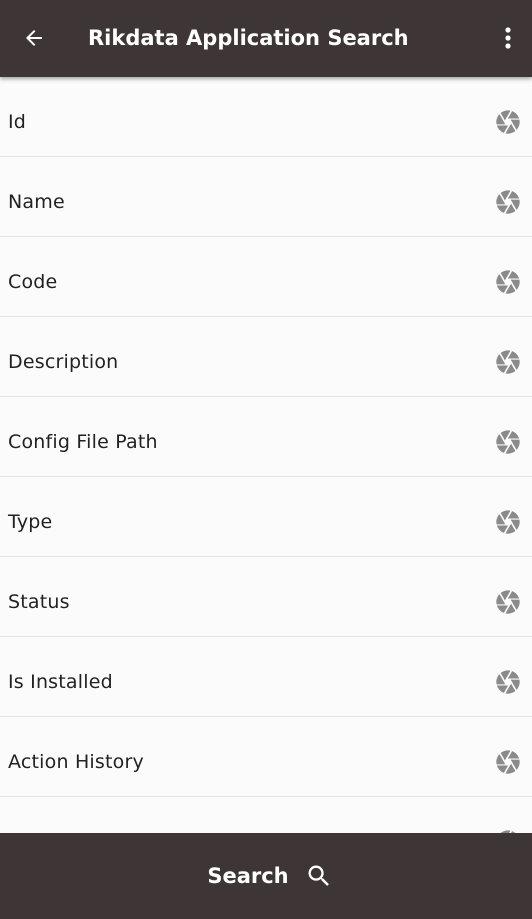 The width and height of the screenshot is (532, 919). I want to click on list-item: Status, so click(266, 597).